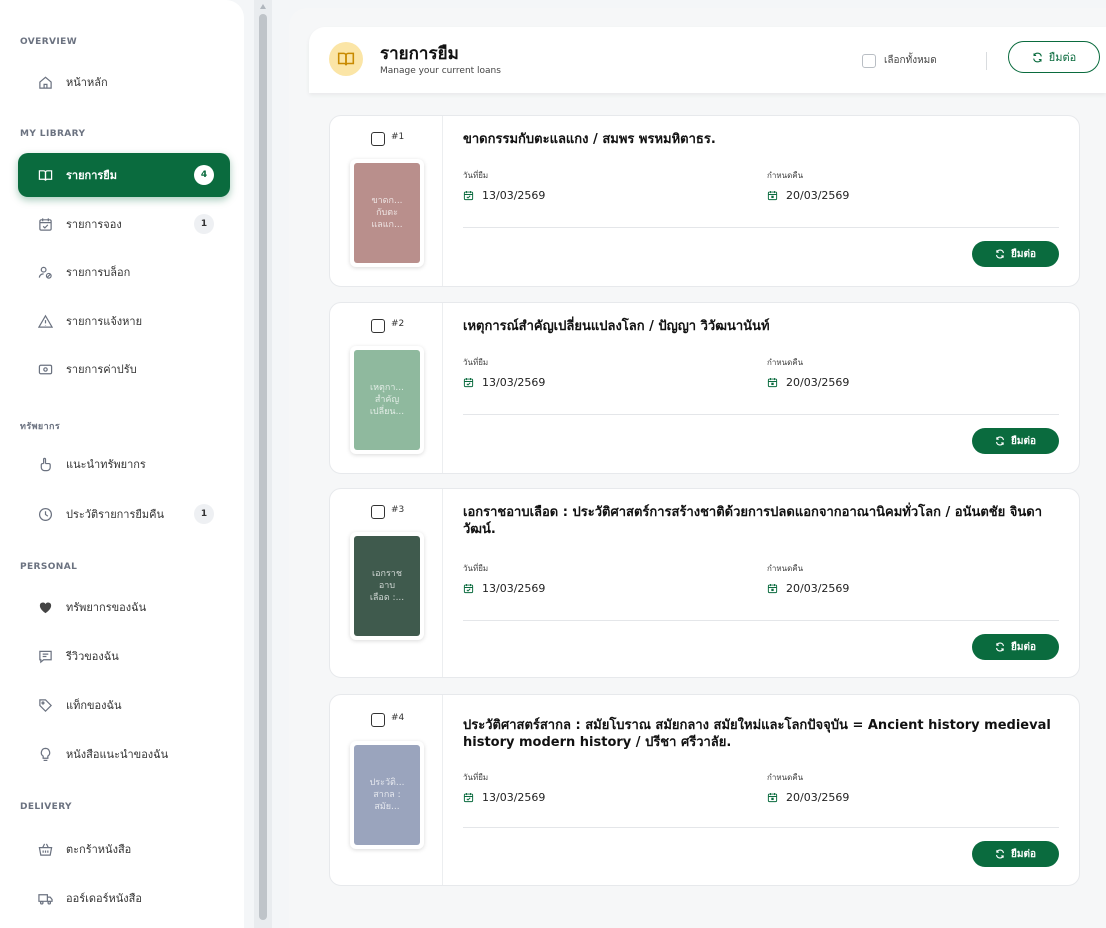 The height and width of the screenshot is (928, 1106). What do you see at coordinates (124, 898) in the screenshot?
I see `sidebar-item-book-orders: ออร์เดอร์หนังสือ` at bounding box center [124, 898].